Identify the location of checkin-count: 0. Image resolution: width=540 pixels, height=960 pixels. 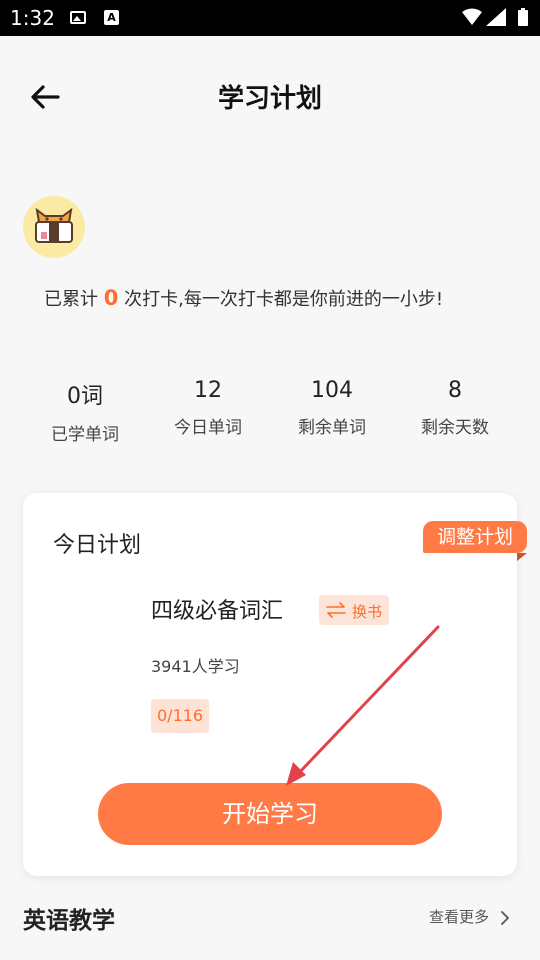
(111, 298).